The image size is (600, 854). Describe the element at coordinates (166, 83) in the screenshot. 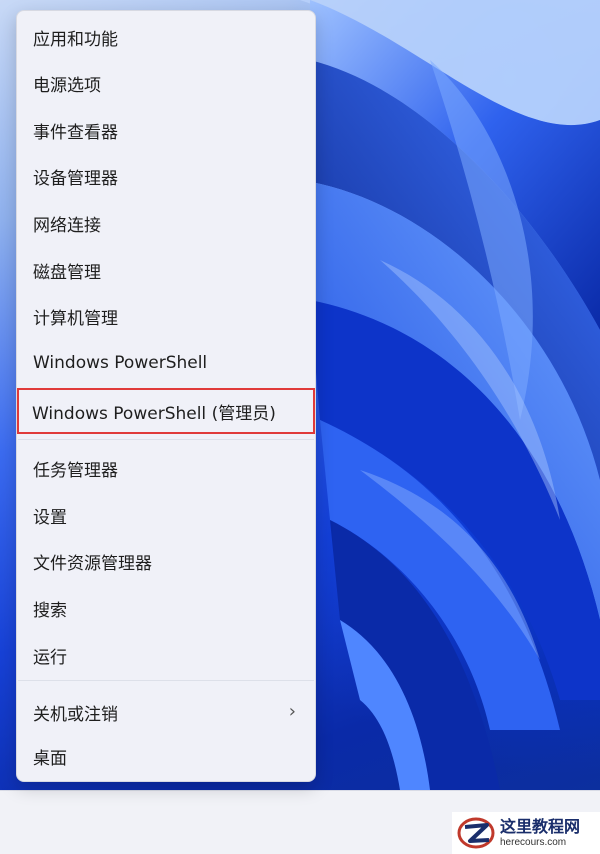

I see `menu-item-power-options: 电源选项` at that location.